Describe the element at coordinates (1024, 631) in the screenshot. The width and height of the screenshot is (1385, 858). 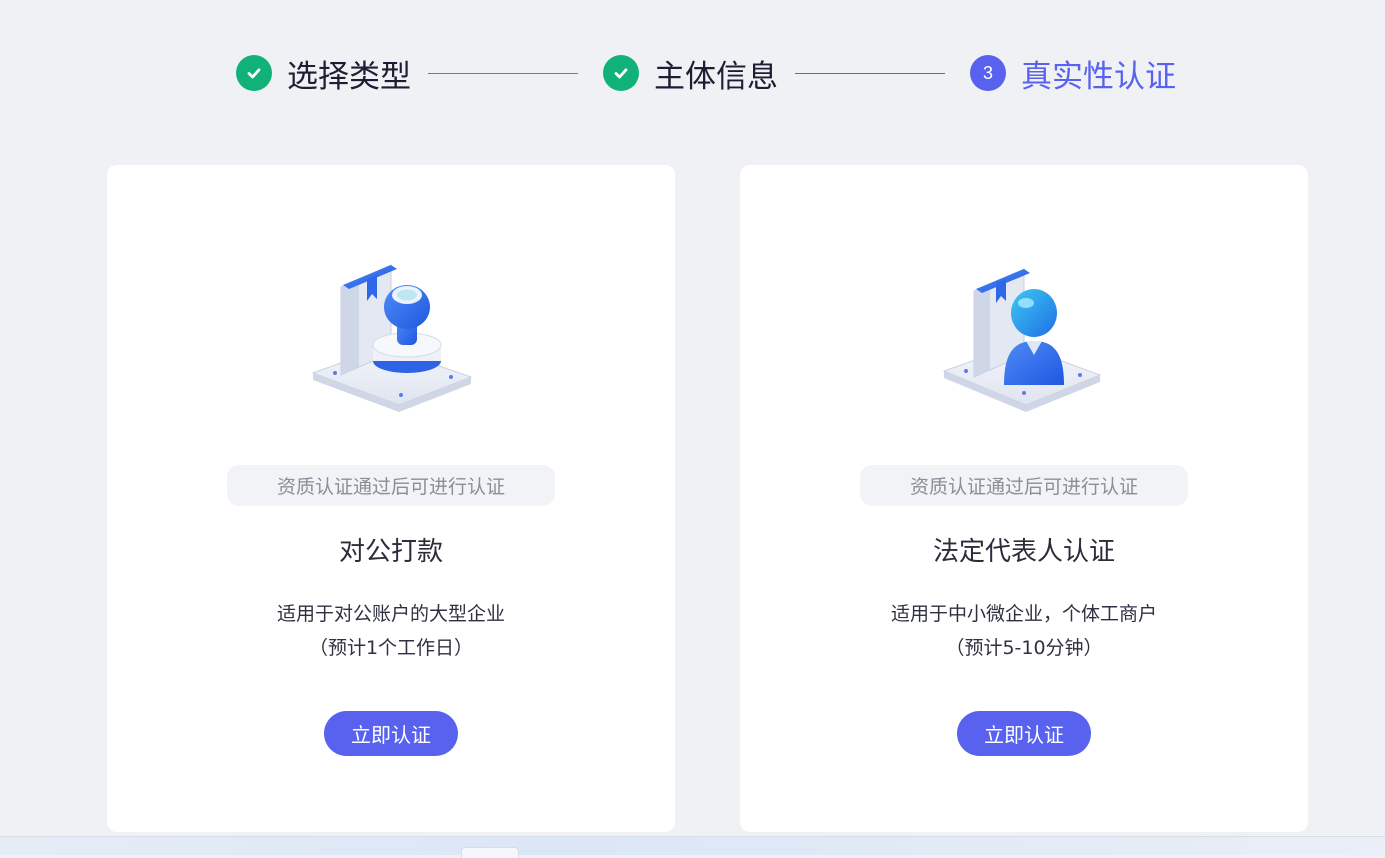
I see `card-description: 适用于中小微企业，个体工商户 （预计5-10分钟）` at that location.